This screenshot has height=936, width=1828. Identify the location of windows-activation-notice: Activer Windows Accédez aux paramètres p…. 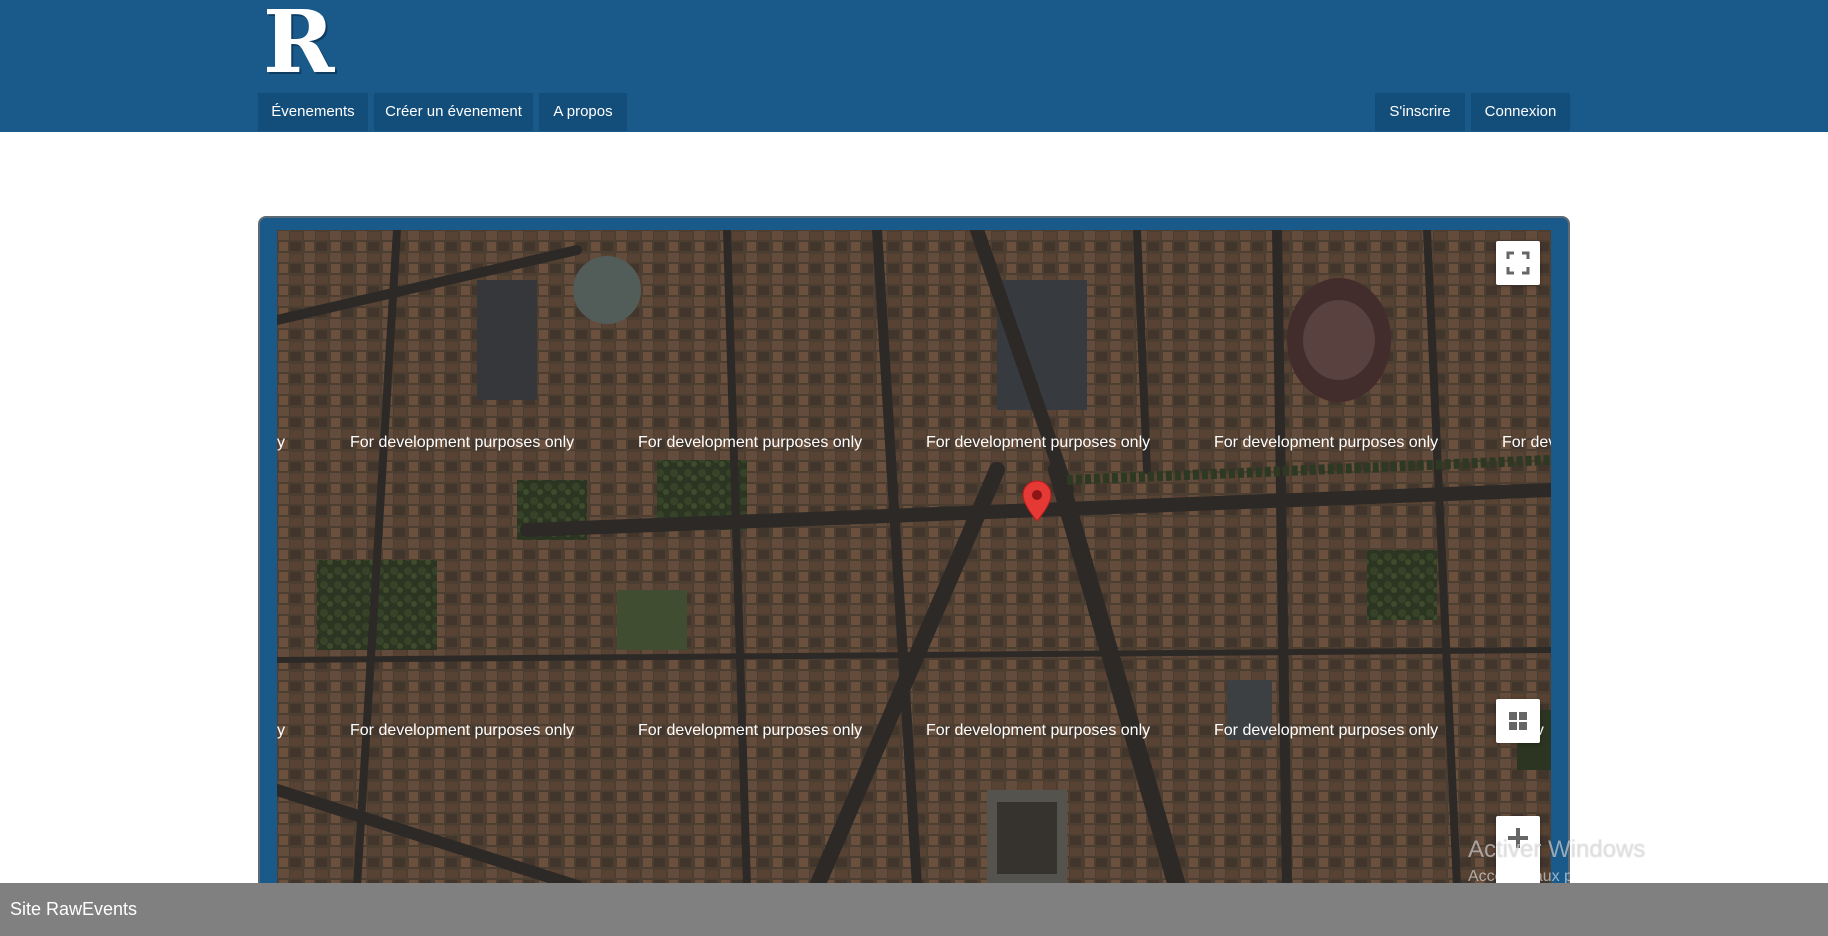
(1637, 862).